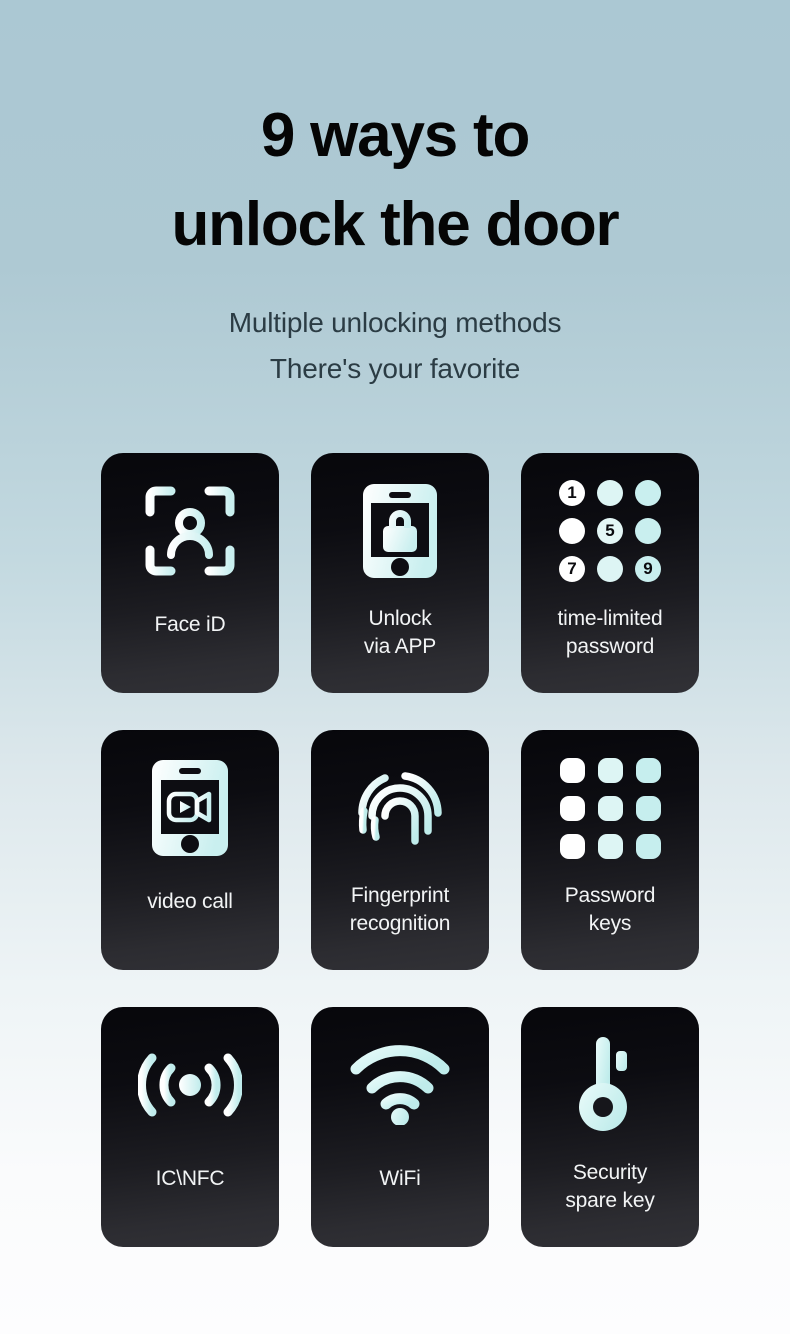  What do you see at coordinates (610, 1082) in the screenshot?
I see `key-icon` at bounding box center [610, 1082].